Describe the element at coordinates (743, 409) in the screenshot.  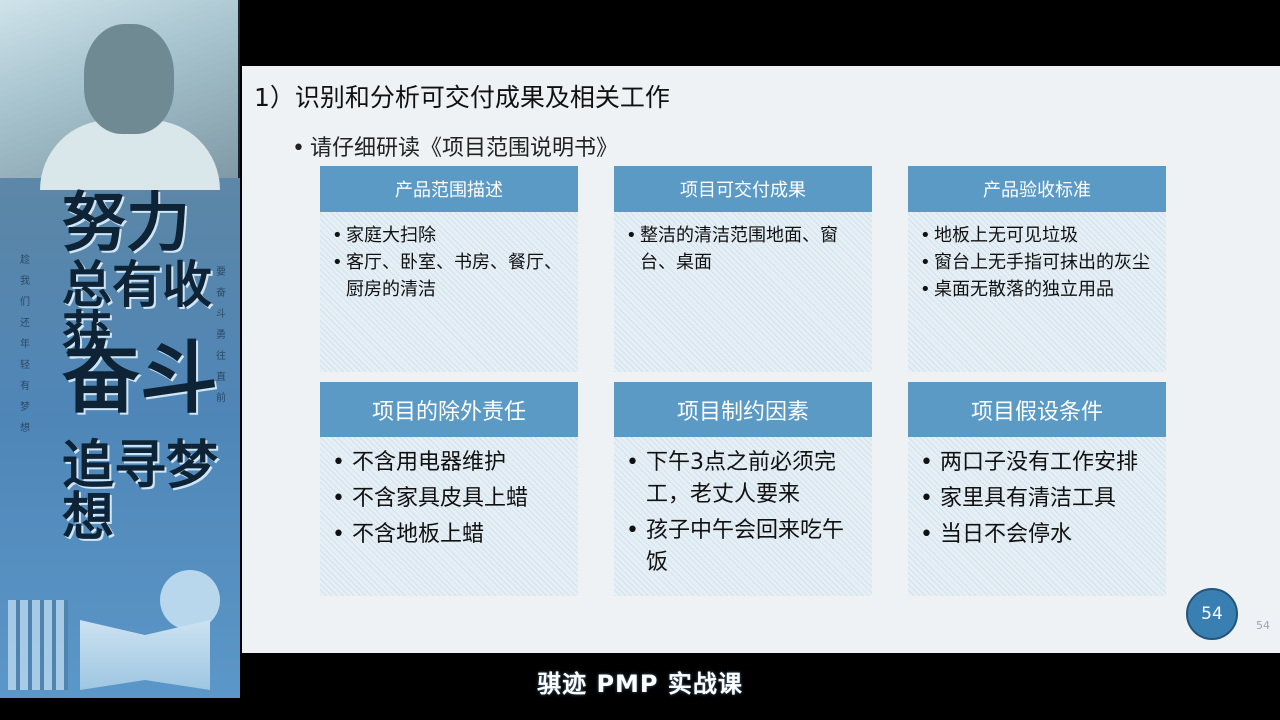
I see `card-heading: 项目制约因素` at that location.